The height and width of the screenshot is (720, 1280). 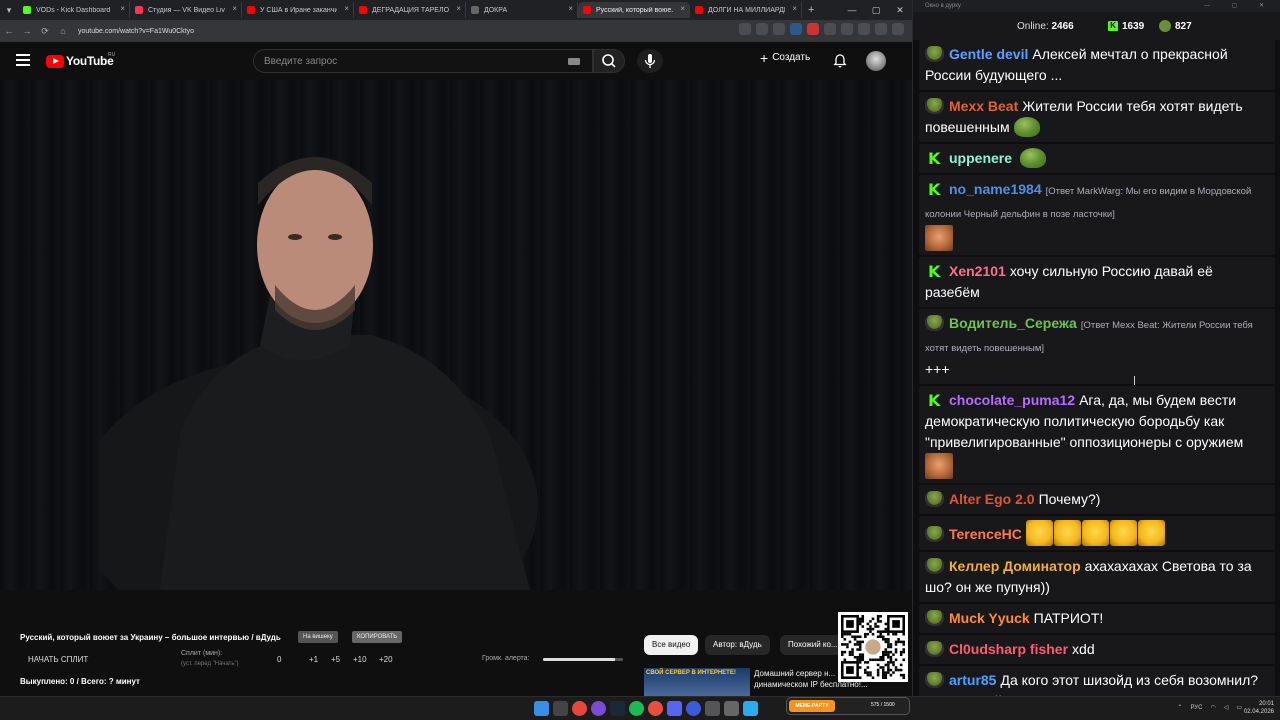 What do you see at coordinates (1015, 566) in the screenshot?
I see `chat-username: Келлер Доминатор` at bounding box center [1015, 566].